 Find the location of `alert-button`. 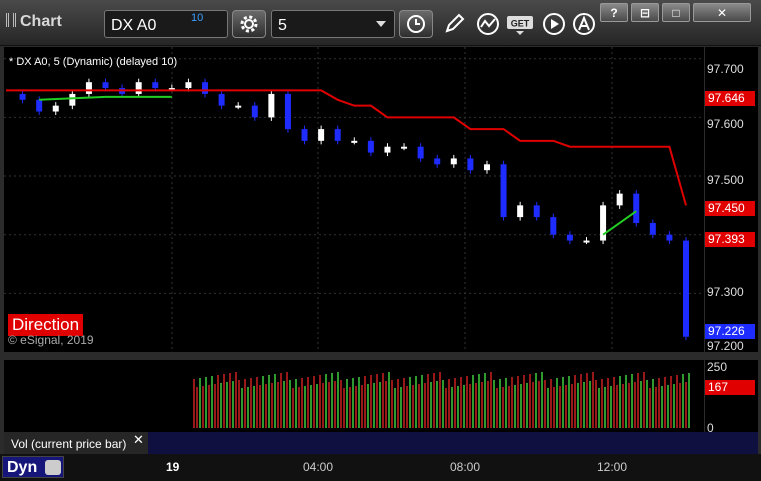

alert-button is located at coordinates (584, 24).